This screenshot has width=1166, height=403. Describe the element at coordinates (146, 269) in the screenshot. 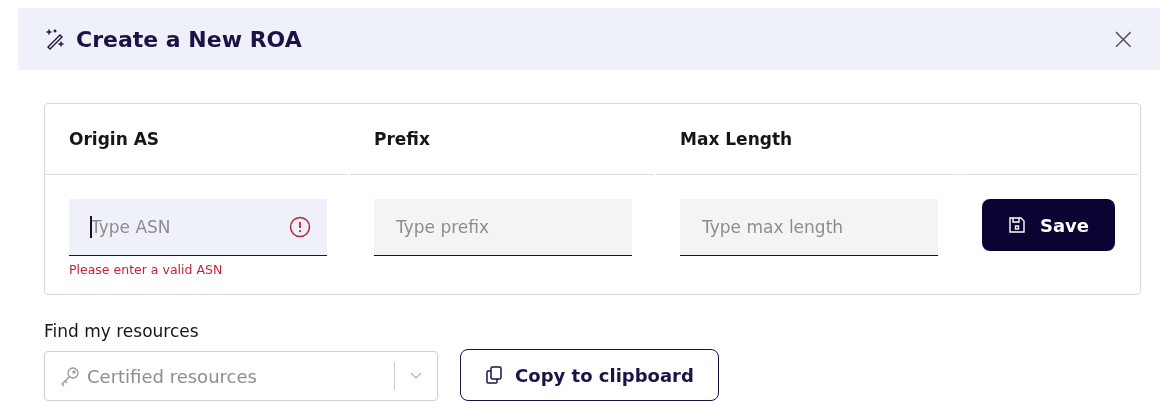

I see `error-message: Please enter a valid ASN` at that location.